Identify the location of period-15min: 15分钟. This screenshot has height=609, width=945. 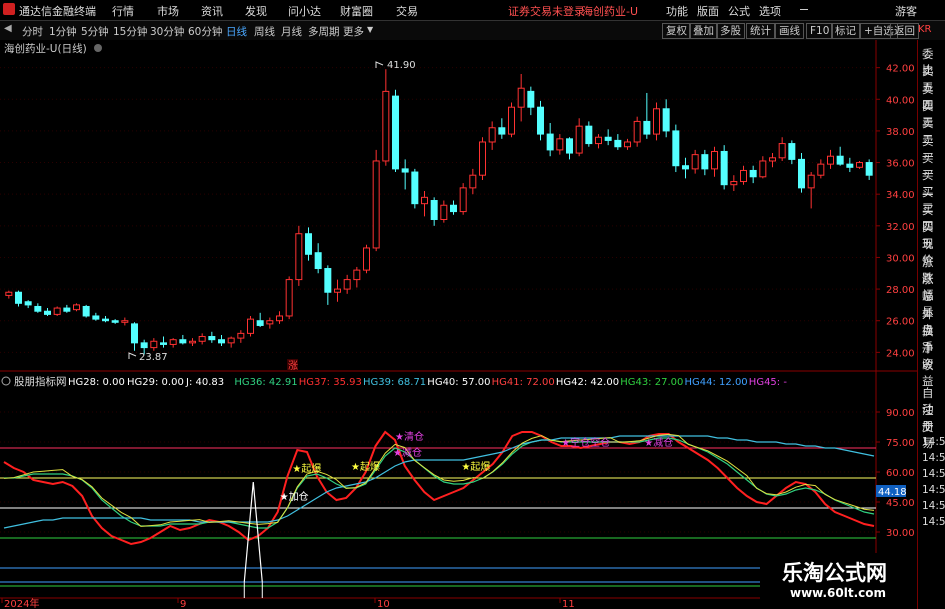
(130, 31).